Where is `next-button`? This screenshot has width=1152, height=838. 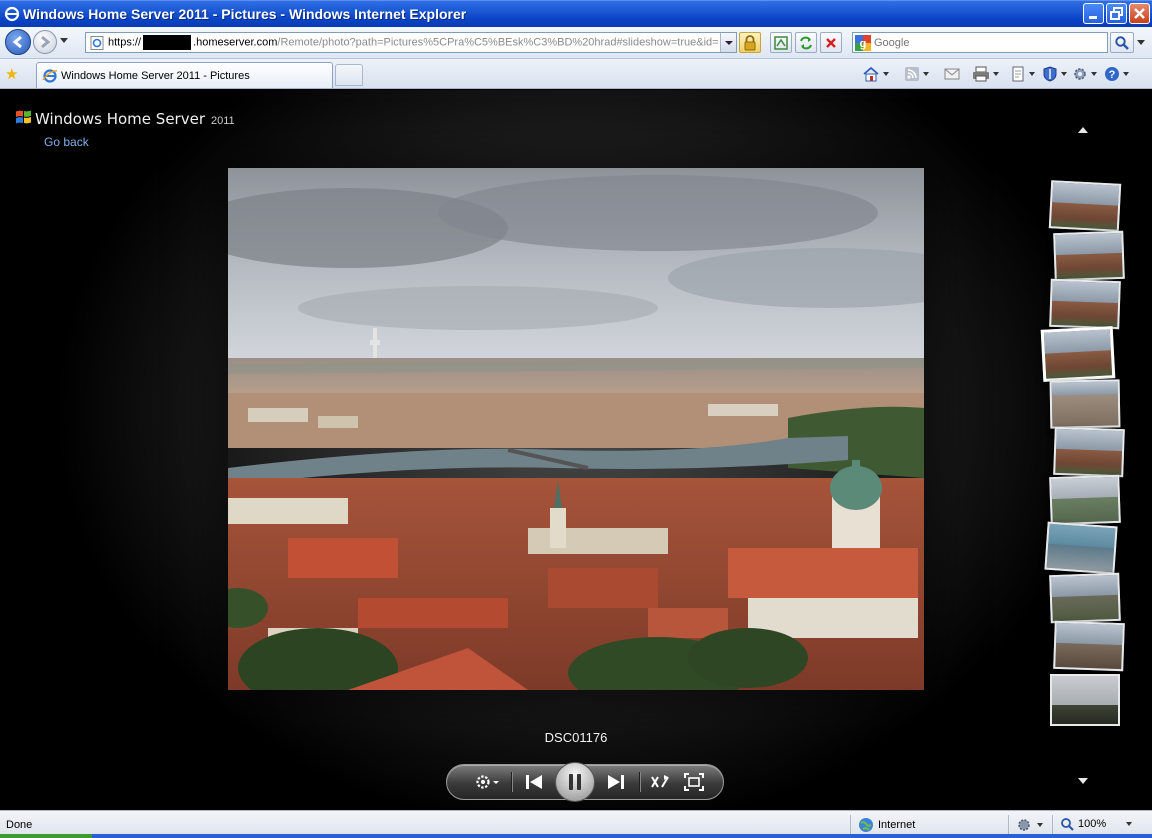 next-button is located at coordinates (616, 782).